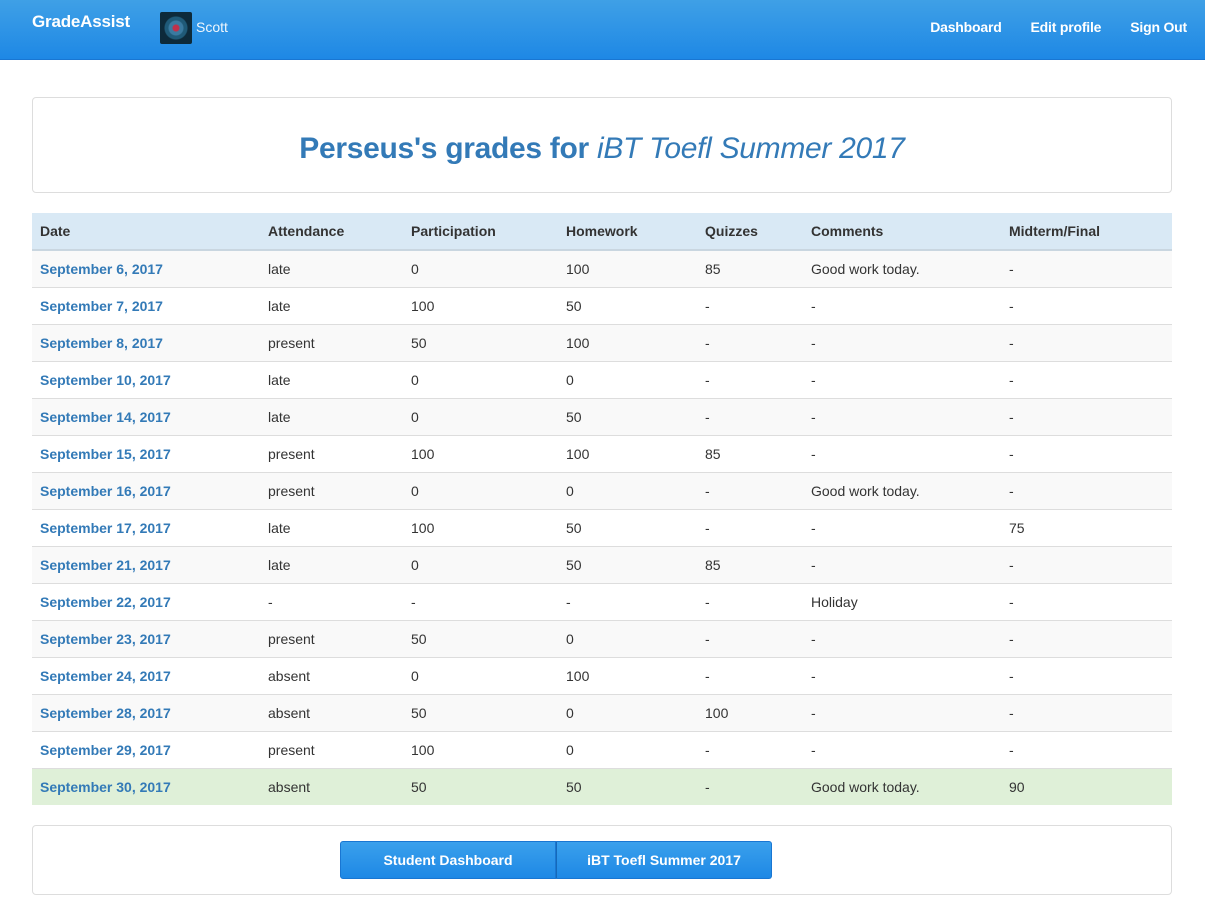  What do you see at coordinates (101, 343) in the screenshot?
I see `date-link: September 8, 2017` at bounding box center [101, 343].